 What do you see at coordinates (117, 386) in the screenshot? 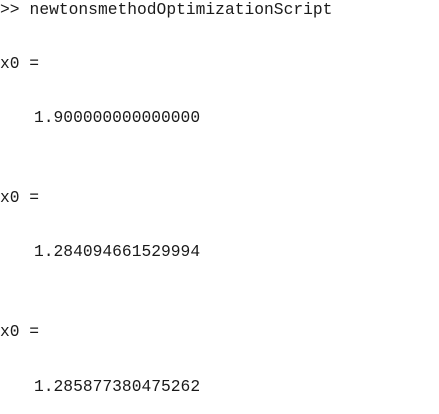
I see `output-variable-value: 1.285877380475262` at bounding box center [117, 386].